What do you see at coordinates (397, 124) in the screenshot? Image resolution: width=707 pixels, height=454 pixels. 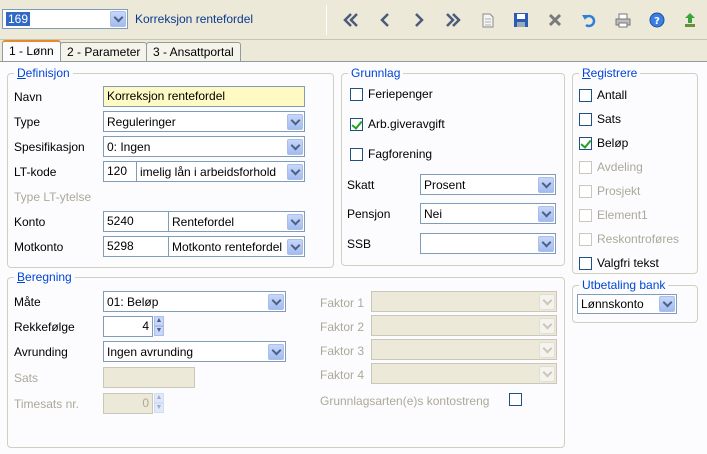 I see `arbgiver-checkbox: Arb.giveravgift` at bounding box center [397, 124].